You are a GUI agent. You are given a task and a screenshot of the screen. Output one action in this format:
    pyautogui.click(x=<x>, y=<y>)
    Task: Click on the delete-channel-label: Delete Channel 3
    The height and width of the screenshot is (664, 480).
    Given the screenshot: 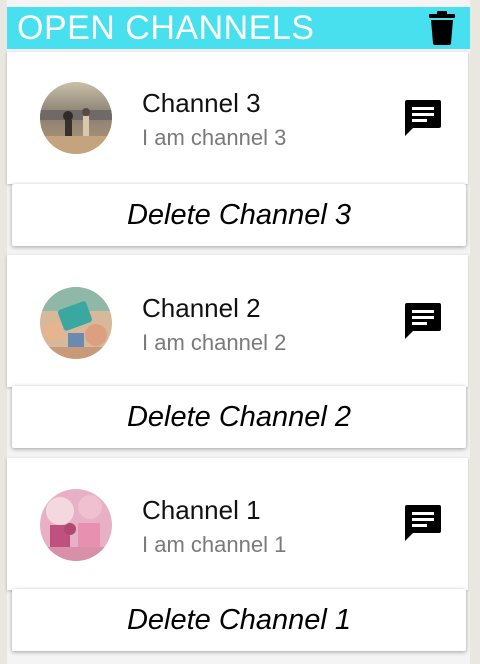 What is the action you would take?
    pyautogui.click(x=239, y=215)
    